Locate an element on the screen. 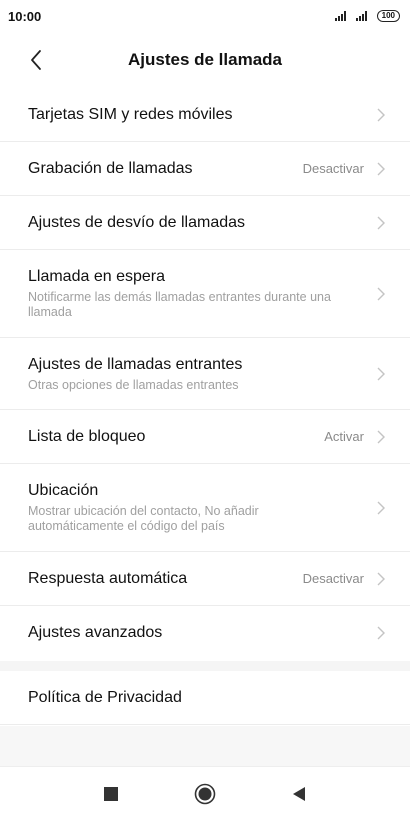 This screenshot has height=820, width=410. item-block-list: Lista de bloqueo Activar is located at coordinates (205, 437).